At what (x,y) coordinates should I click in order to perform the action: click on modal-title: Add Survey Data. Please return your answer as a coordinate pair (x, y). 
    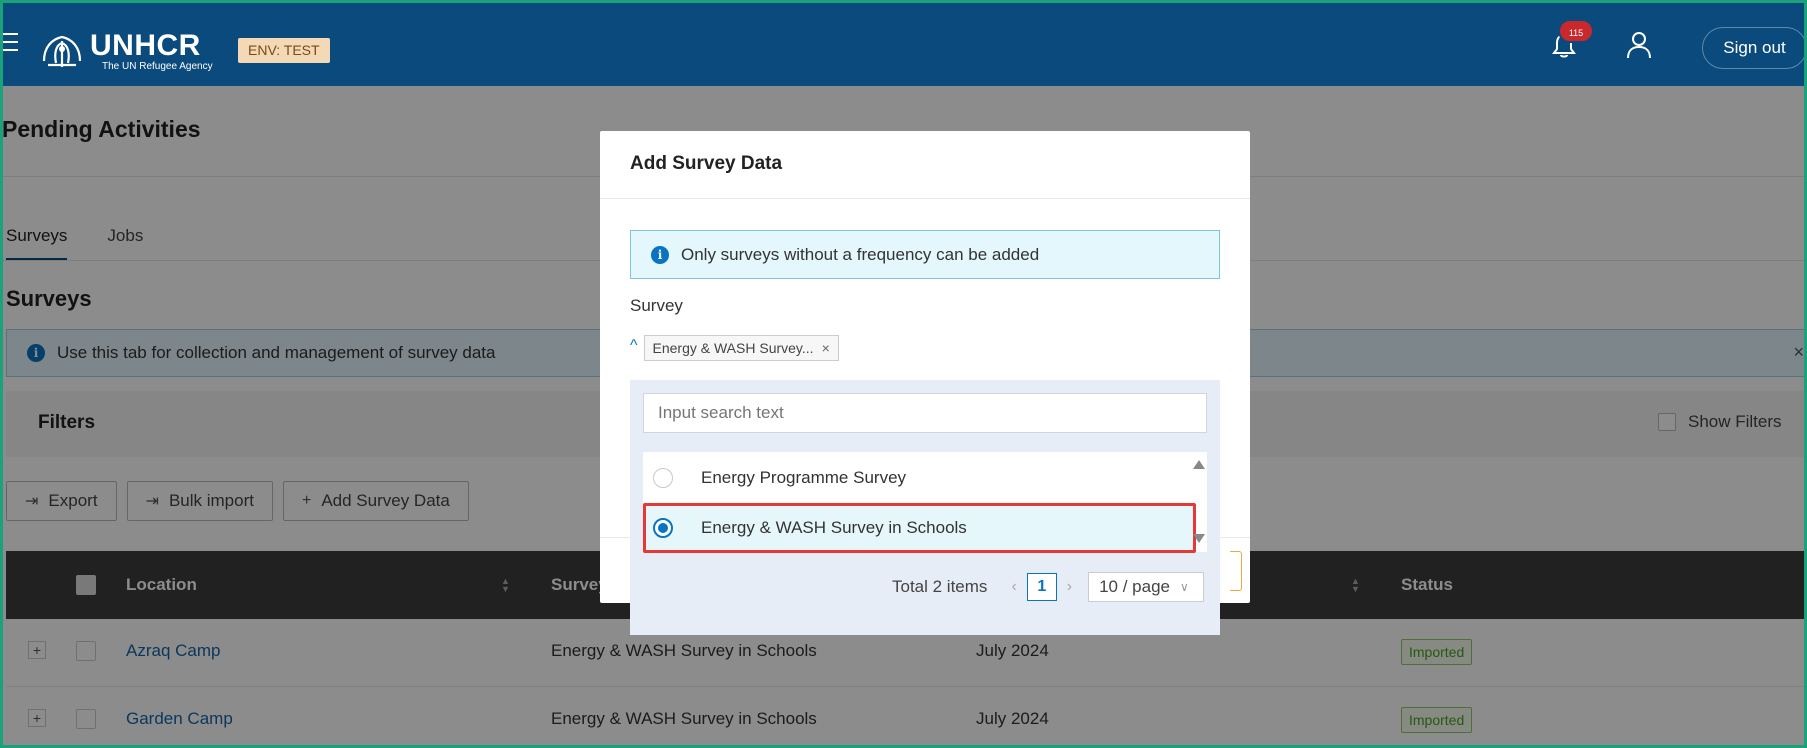
    Looking at the image, I should click on (706, 163).